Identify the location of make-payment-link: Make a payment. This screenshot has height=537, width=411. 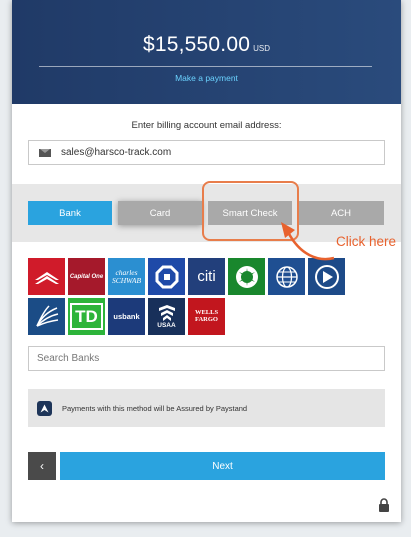
(206, 78).